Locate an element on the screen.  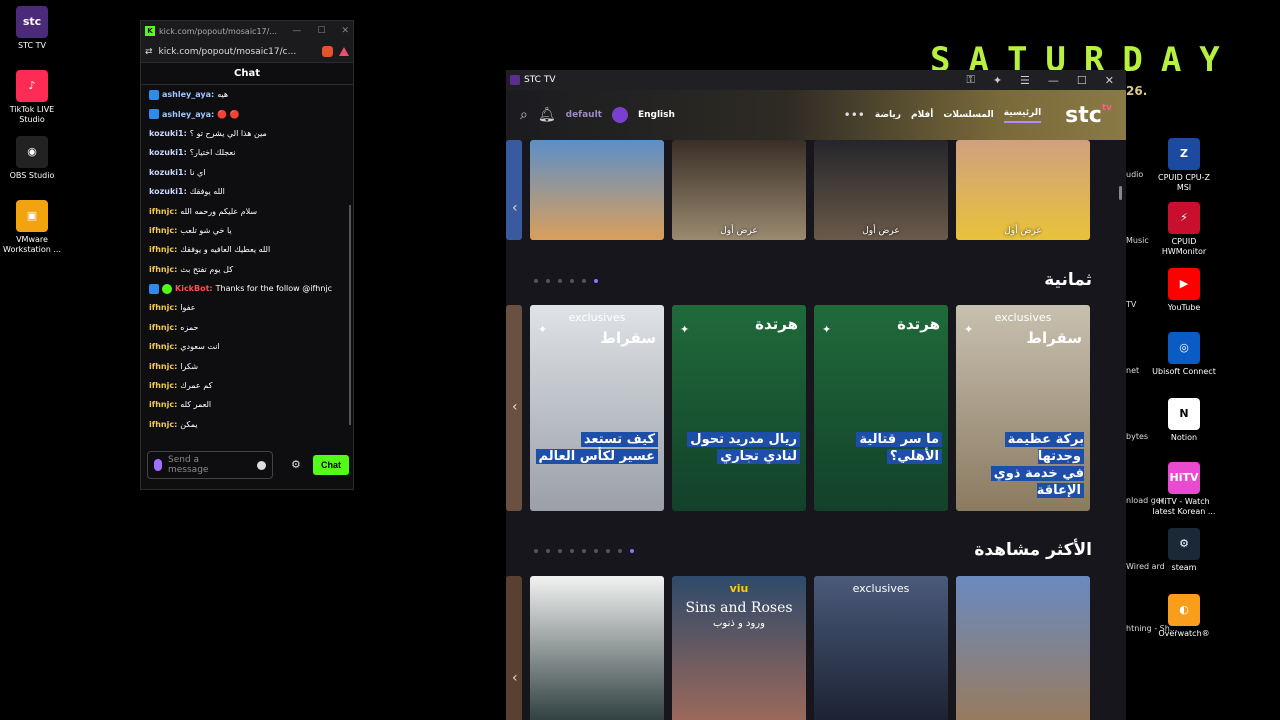
profile-name: default is located at coordinates (584, 115).